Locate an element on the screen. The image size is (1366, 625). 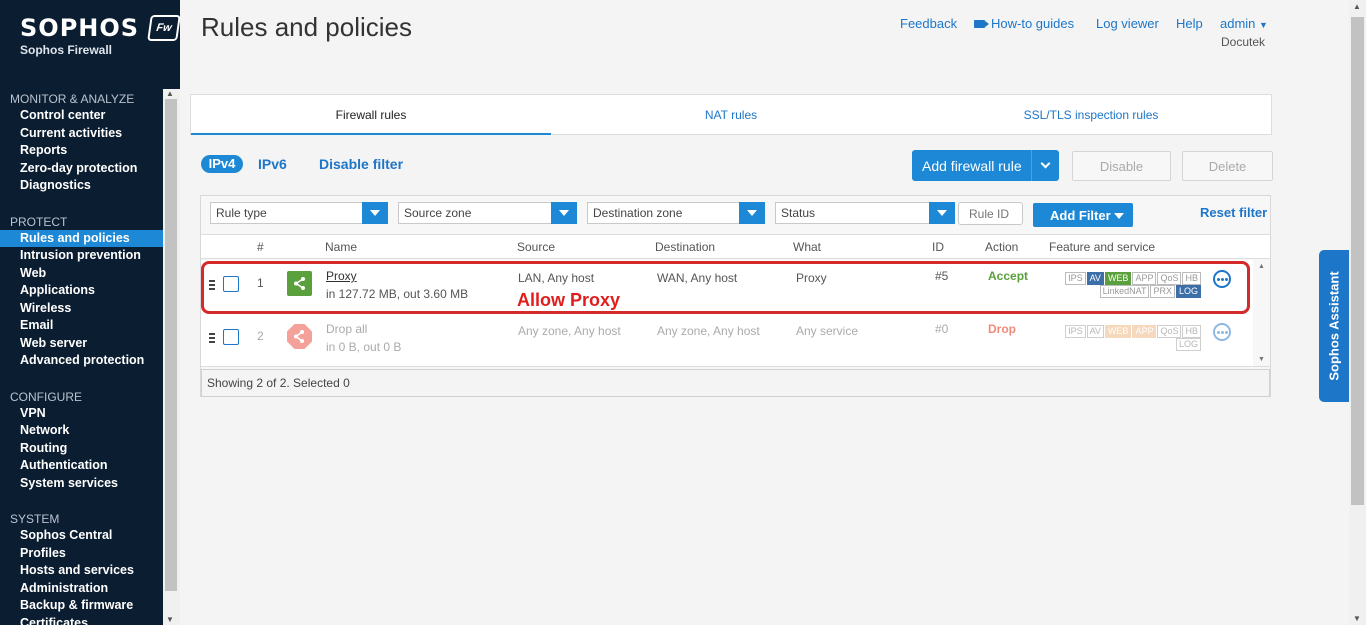
help-link: Help is located at coordinates (1189, 23).